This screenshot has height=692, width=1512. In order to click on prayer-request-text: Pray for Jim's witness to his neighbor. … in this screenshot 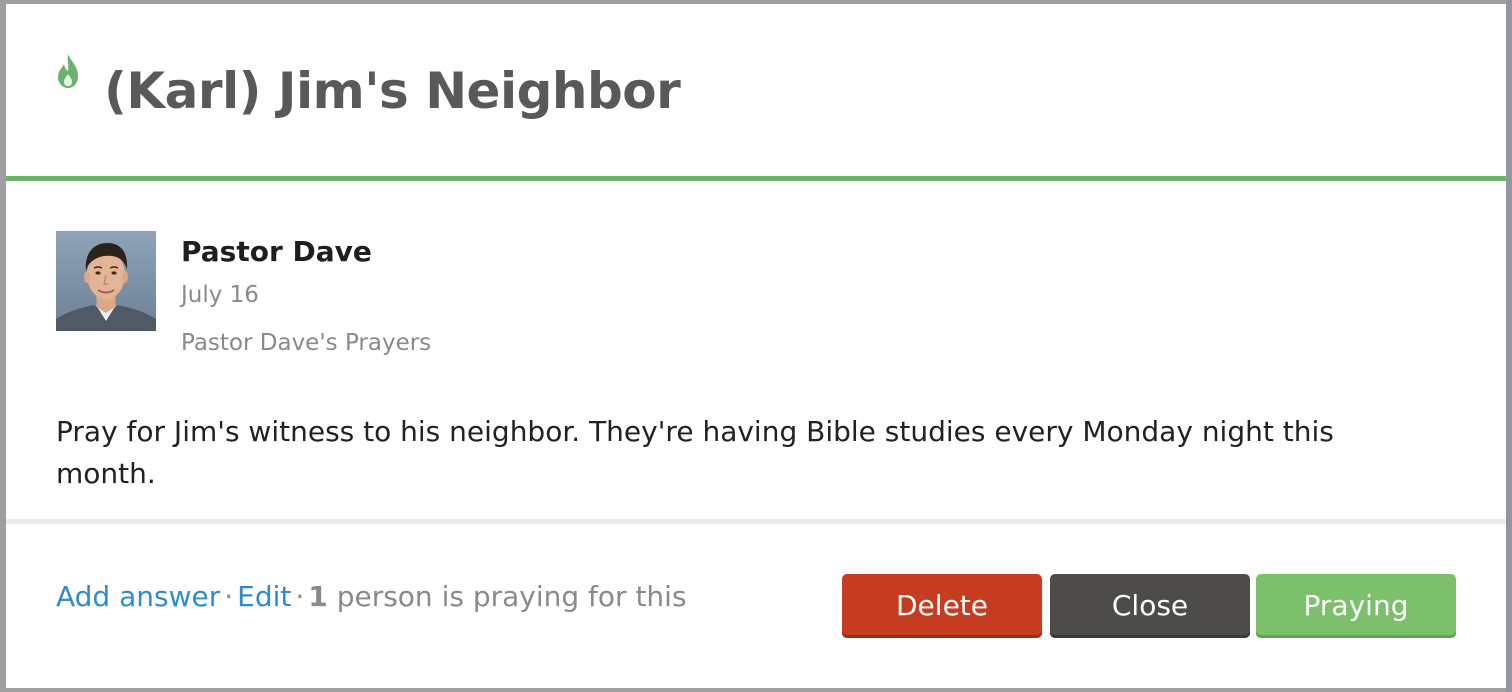, I will do `click(695, 452)`.